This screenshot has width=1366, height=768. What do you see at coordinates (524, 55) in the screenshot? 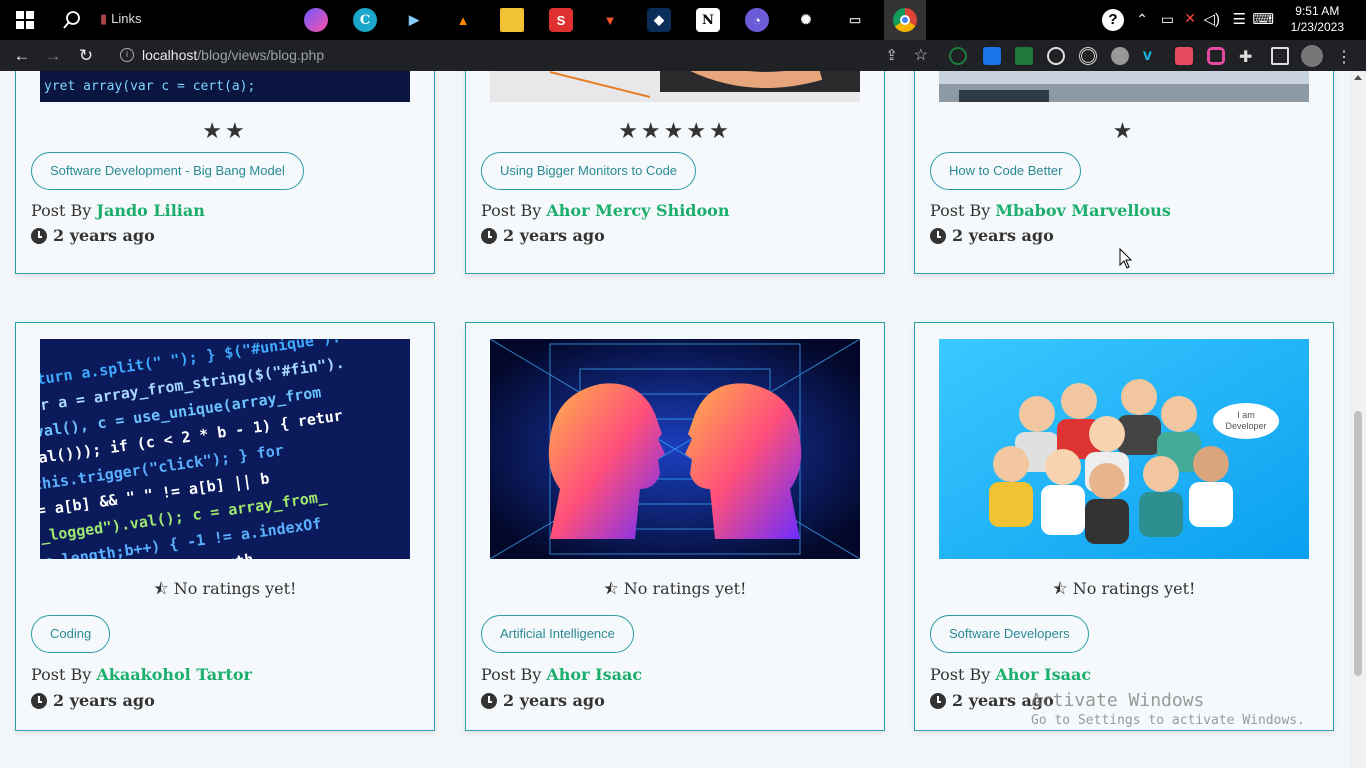
I see `address-bar: i localhost/blog/views/blog.php ⇪ ☆` at bounding box center [524, 55].